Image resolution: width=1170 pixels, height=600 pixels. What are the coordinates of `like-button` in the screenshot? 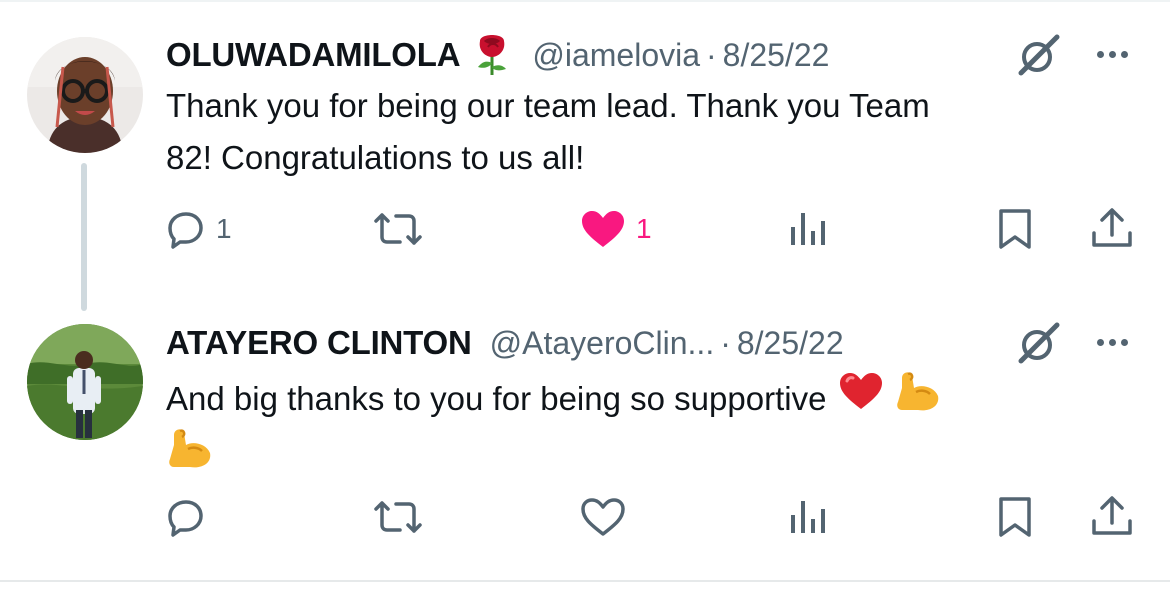 It's located at (608, 517).